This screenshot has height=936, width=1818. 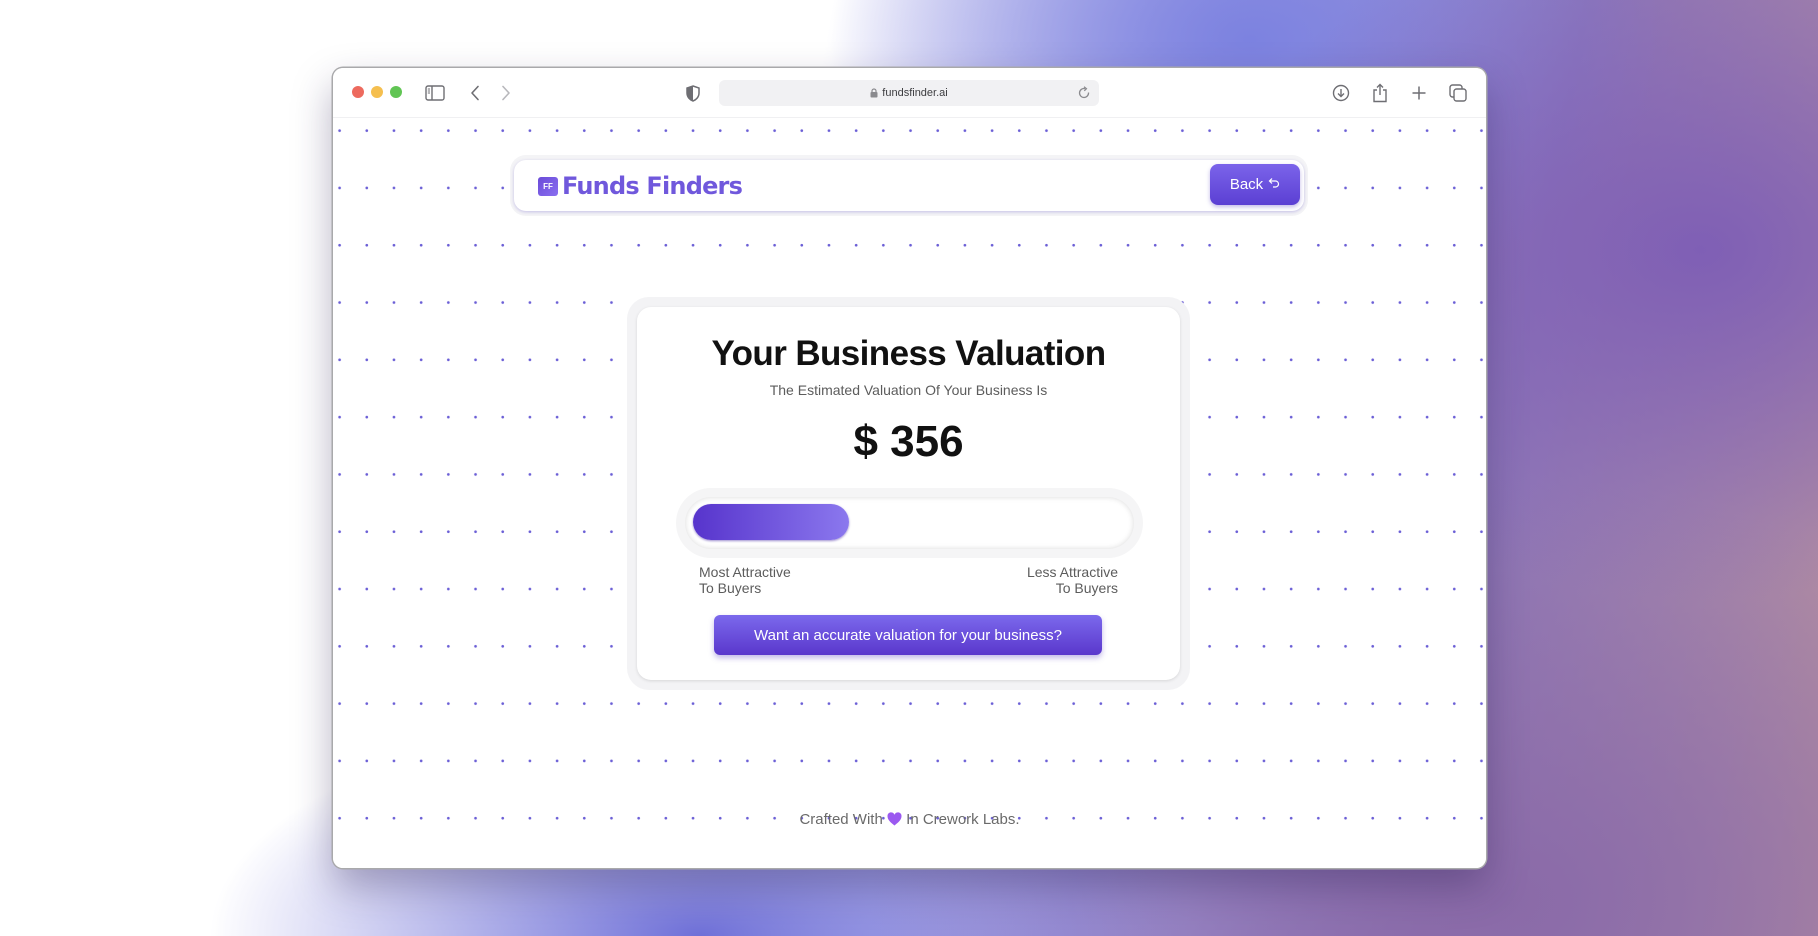 I want to click on footer: Crafted With In Crework Labs., so click(x=909, y=820).